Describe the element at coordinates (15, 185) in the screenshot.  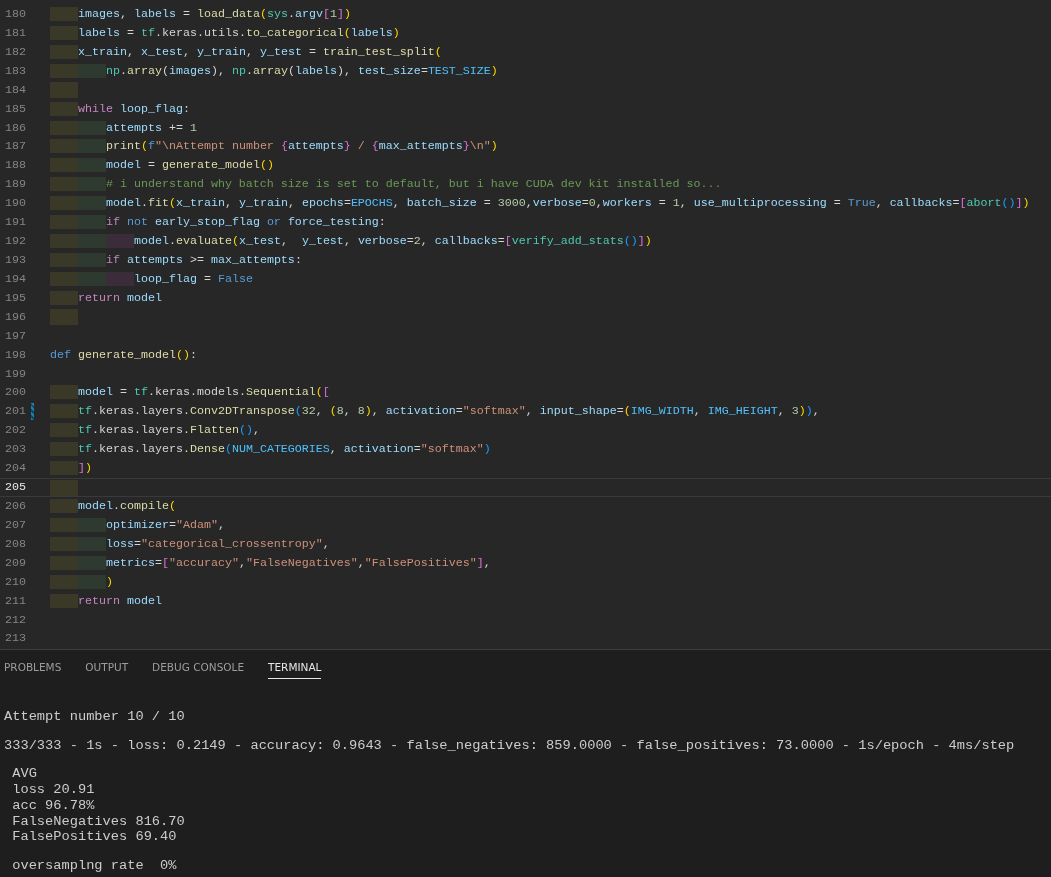
I see `line-number: 189` at that location.